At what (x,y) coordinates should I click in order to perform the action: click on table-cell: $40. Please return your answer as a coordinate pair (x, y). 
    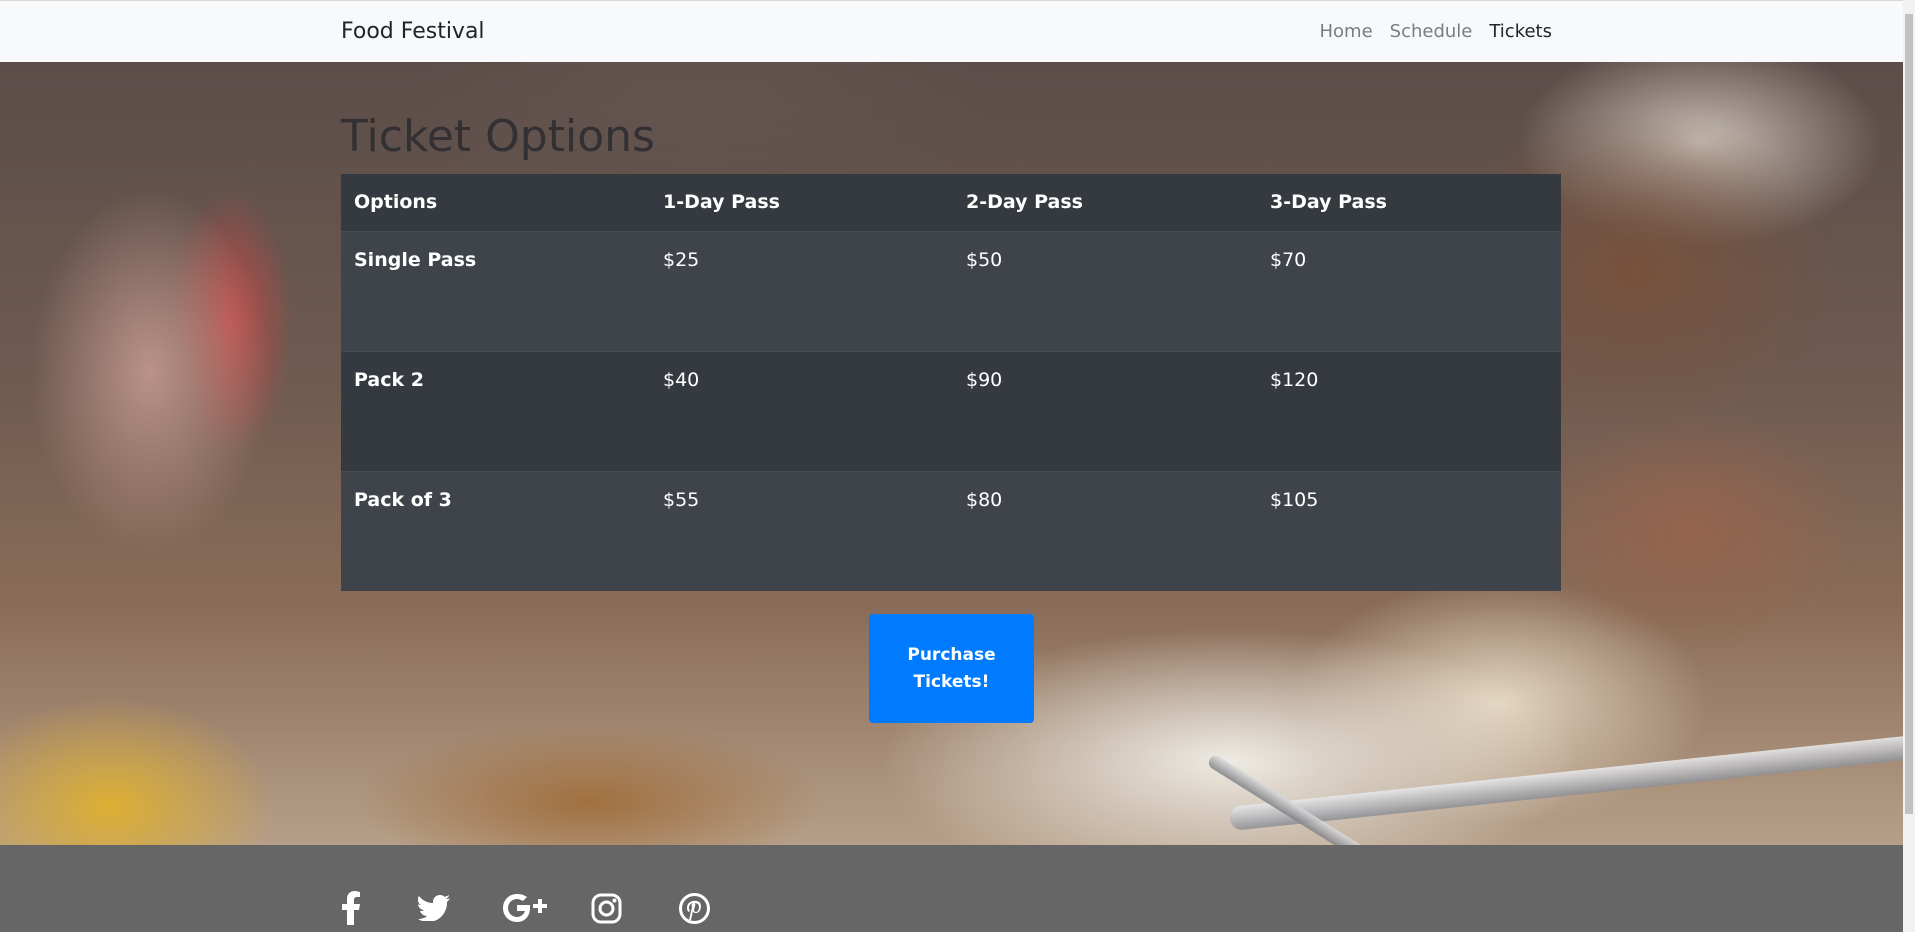
    Looking at the image, I should click on (801, 410).